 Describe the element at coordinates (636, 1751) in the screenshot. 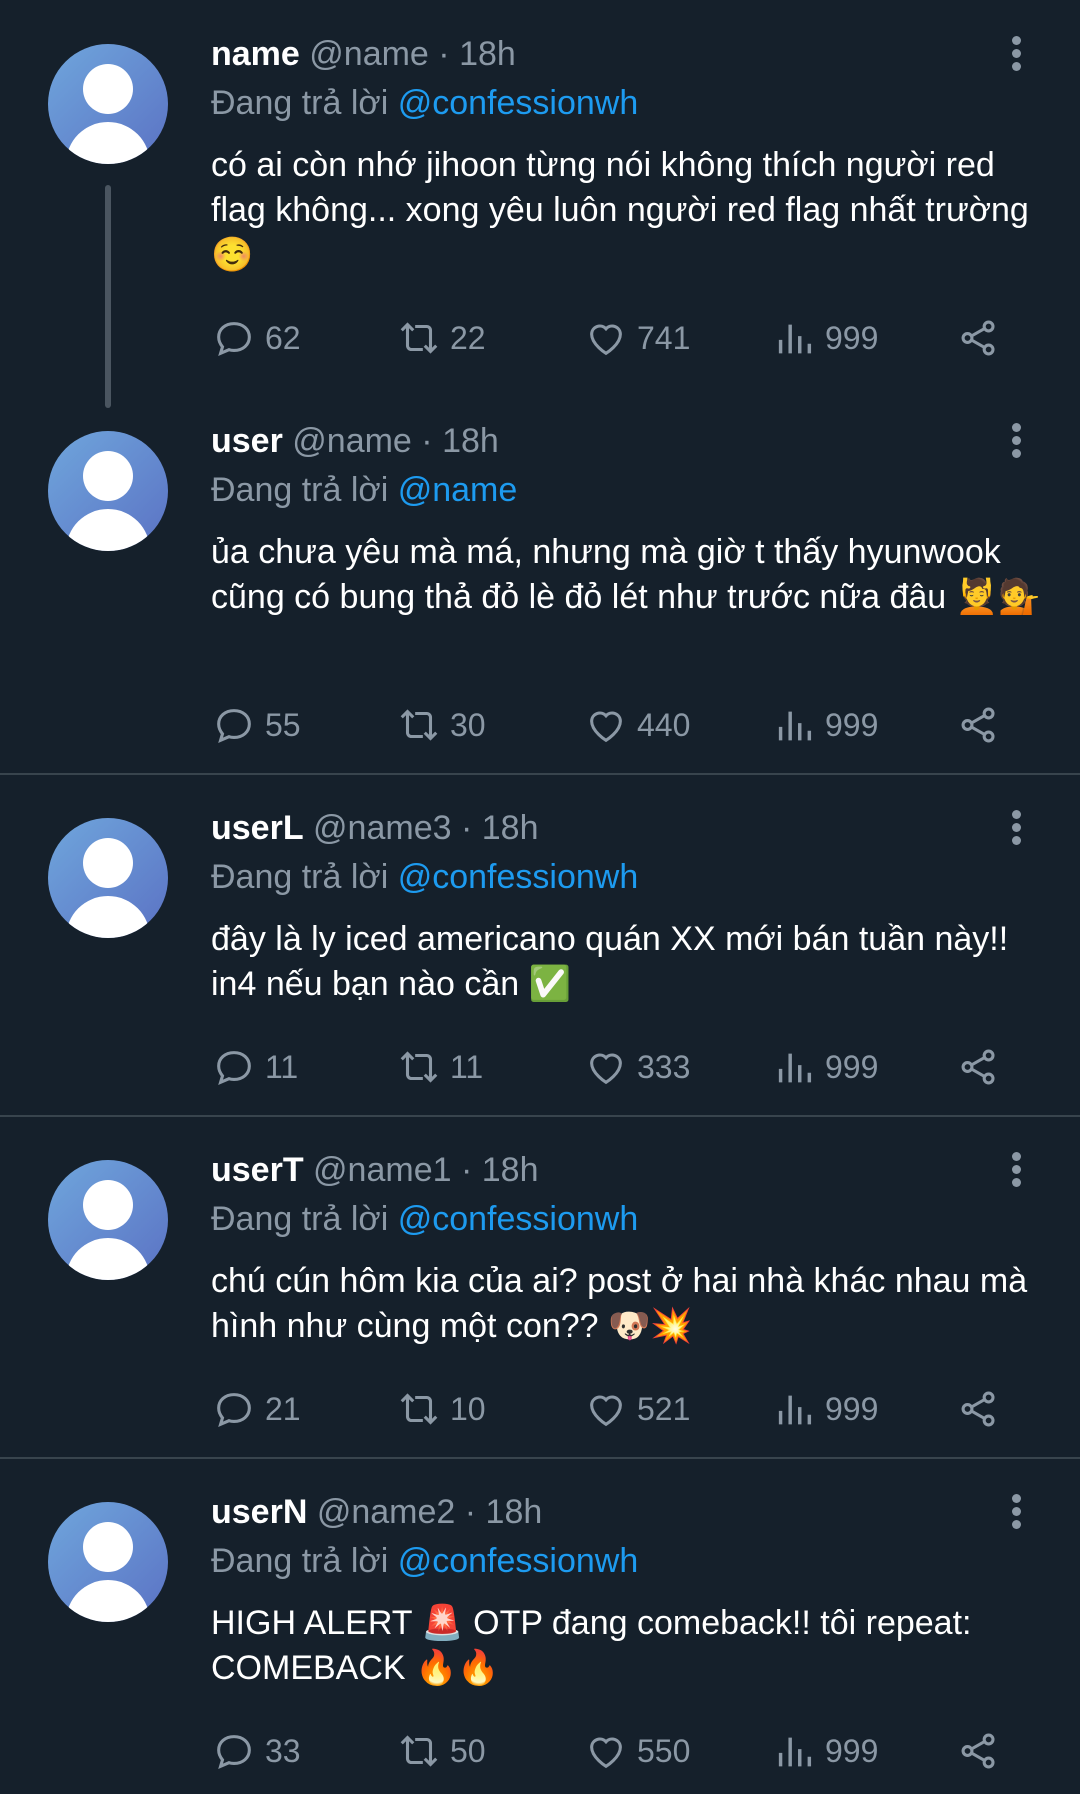

I see `like-button: 550` at that location.